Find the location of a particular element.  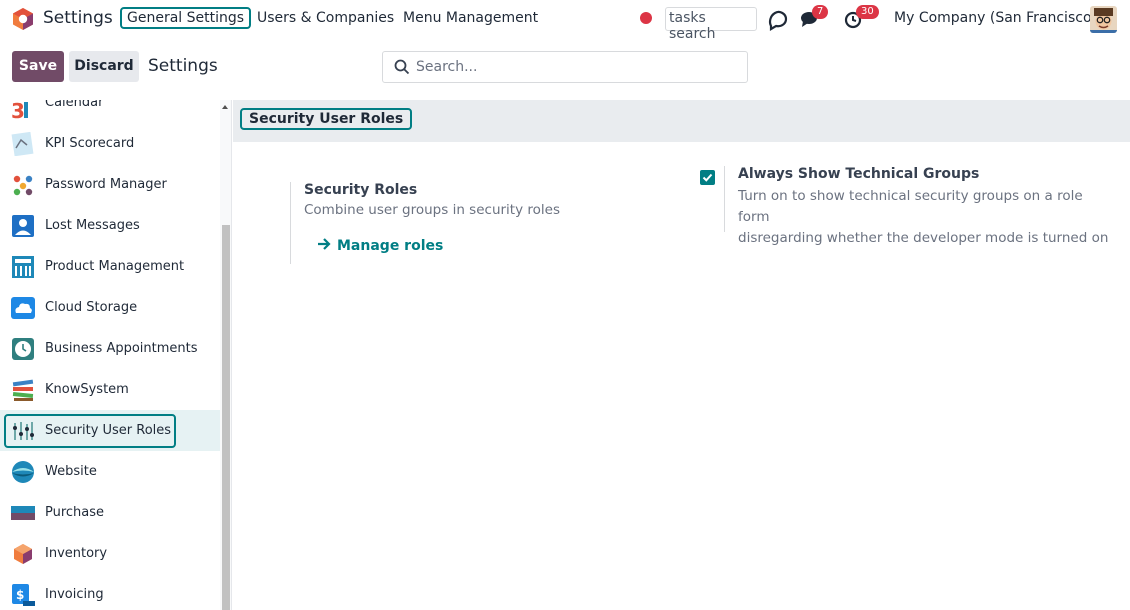

messages-button: 7 is located at coordinates (814, 18).